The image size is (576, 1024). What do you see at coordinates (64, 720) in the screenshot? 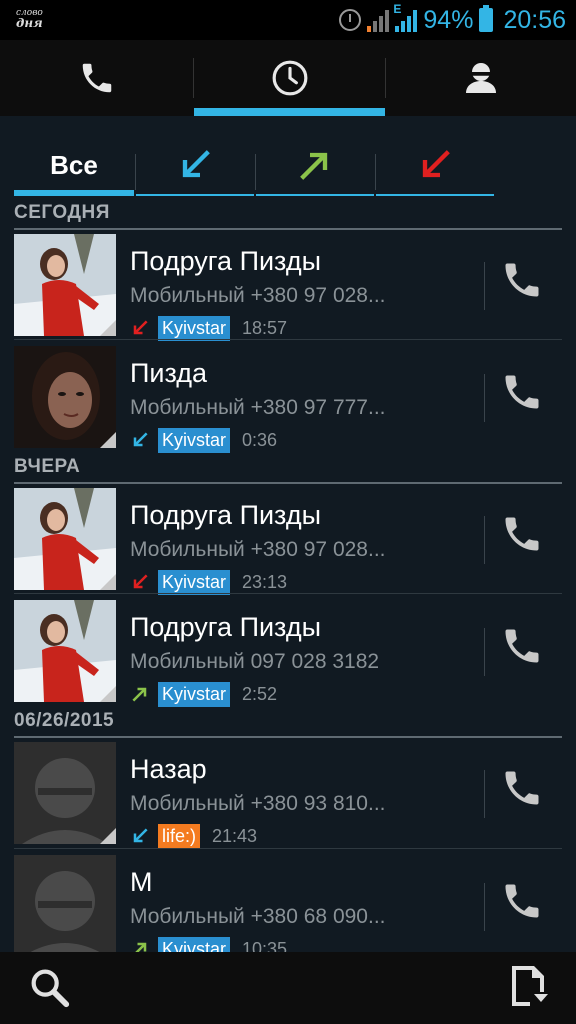
I see `section-title: 06/26/2015` at bounding box center [64, 720].